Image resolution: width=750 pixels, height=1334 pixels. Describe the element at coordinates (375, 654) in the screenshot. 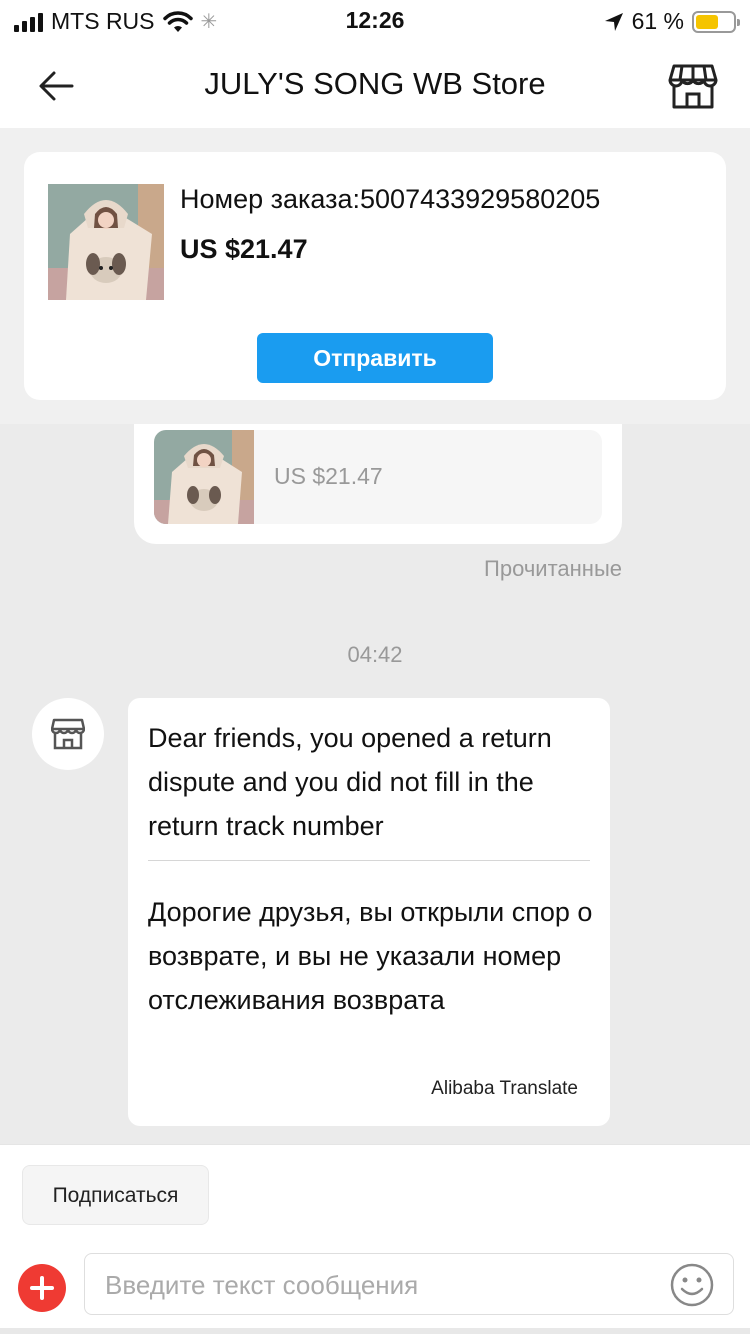

I see `message-timestamp: 04:42` at that location.